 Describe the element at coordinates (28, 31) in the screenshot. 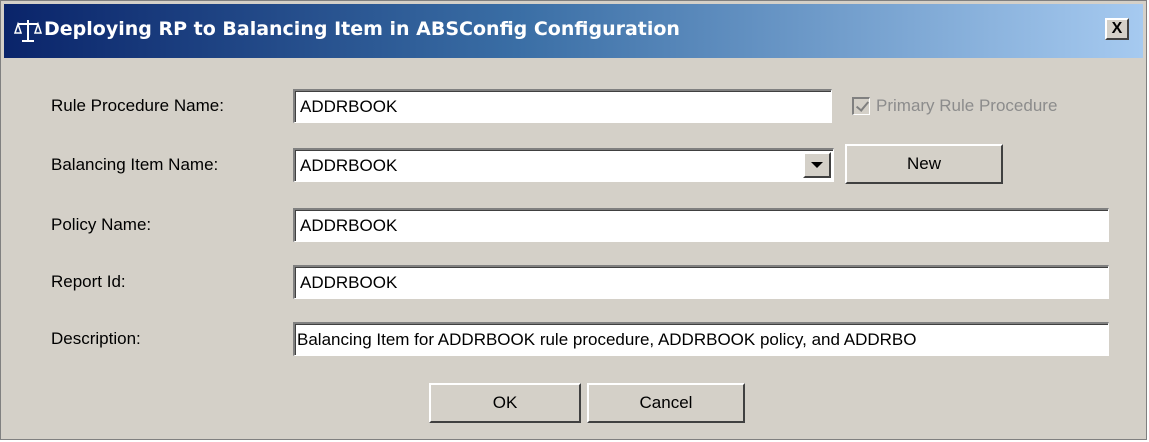

I see `balance-scale-icon` at that location.